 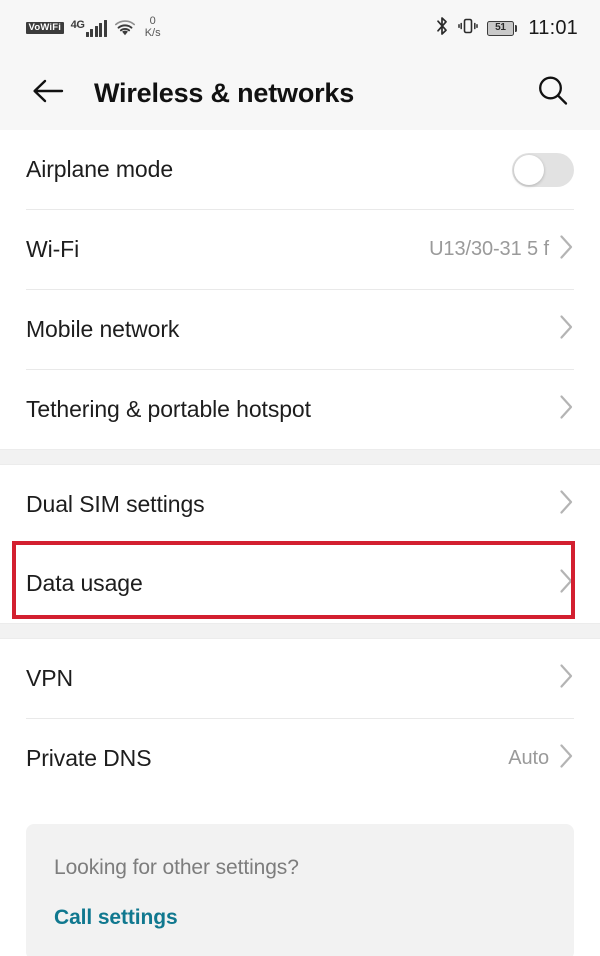 I want to click on list-item-wifi: Wi-Fi U13/30-31 5 f, so click(x=300, y=249).